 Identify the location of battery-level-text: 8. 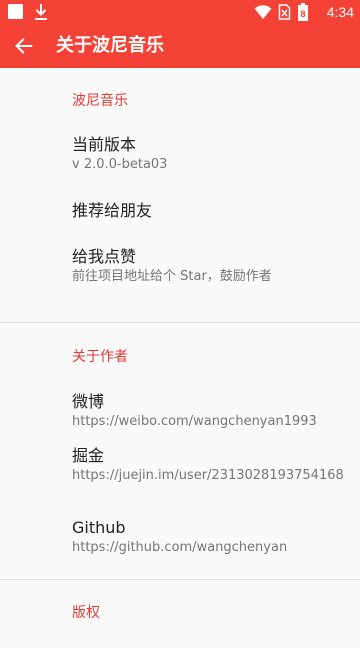
(302, 14).